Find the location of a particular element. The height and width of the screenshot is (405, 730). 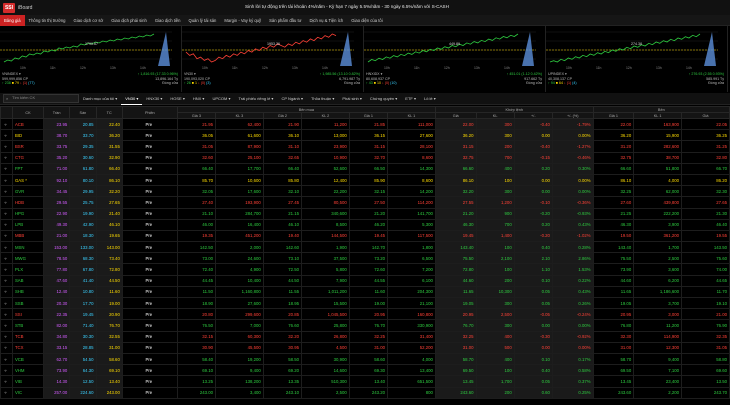

bid-g3-cell: 69.10 is located at coordinates (196, 370).